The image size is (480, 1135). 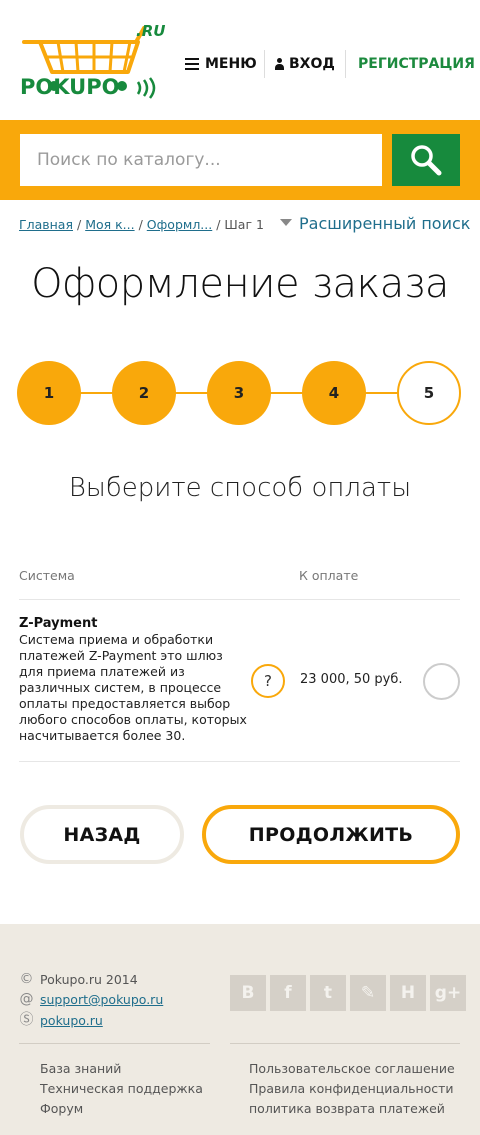 What do you see at coordinates (141, 224) in the screenshot?
I see `breadcrumb: Главная / Моя к... / Оформл... / Шаг 1` at bounding box center [141, 224].